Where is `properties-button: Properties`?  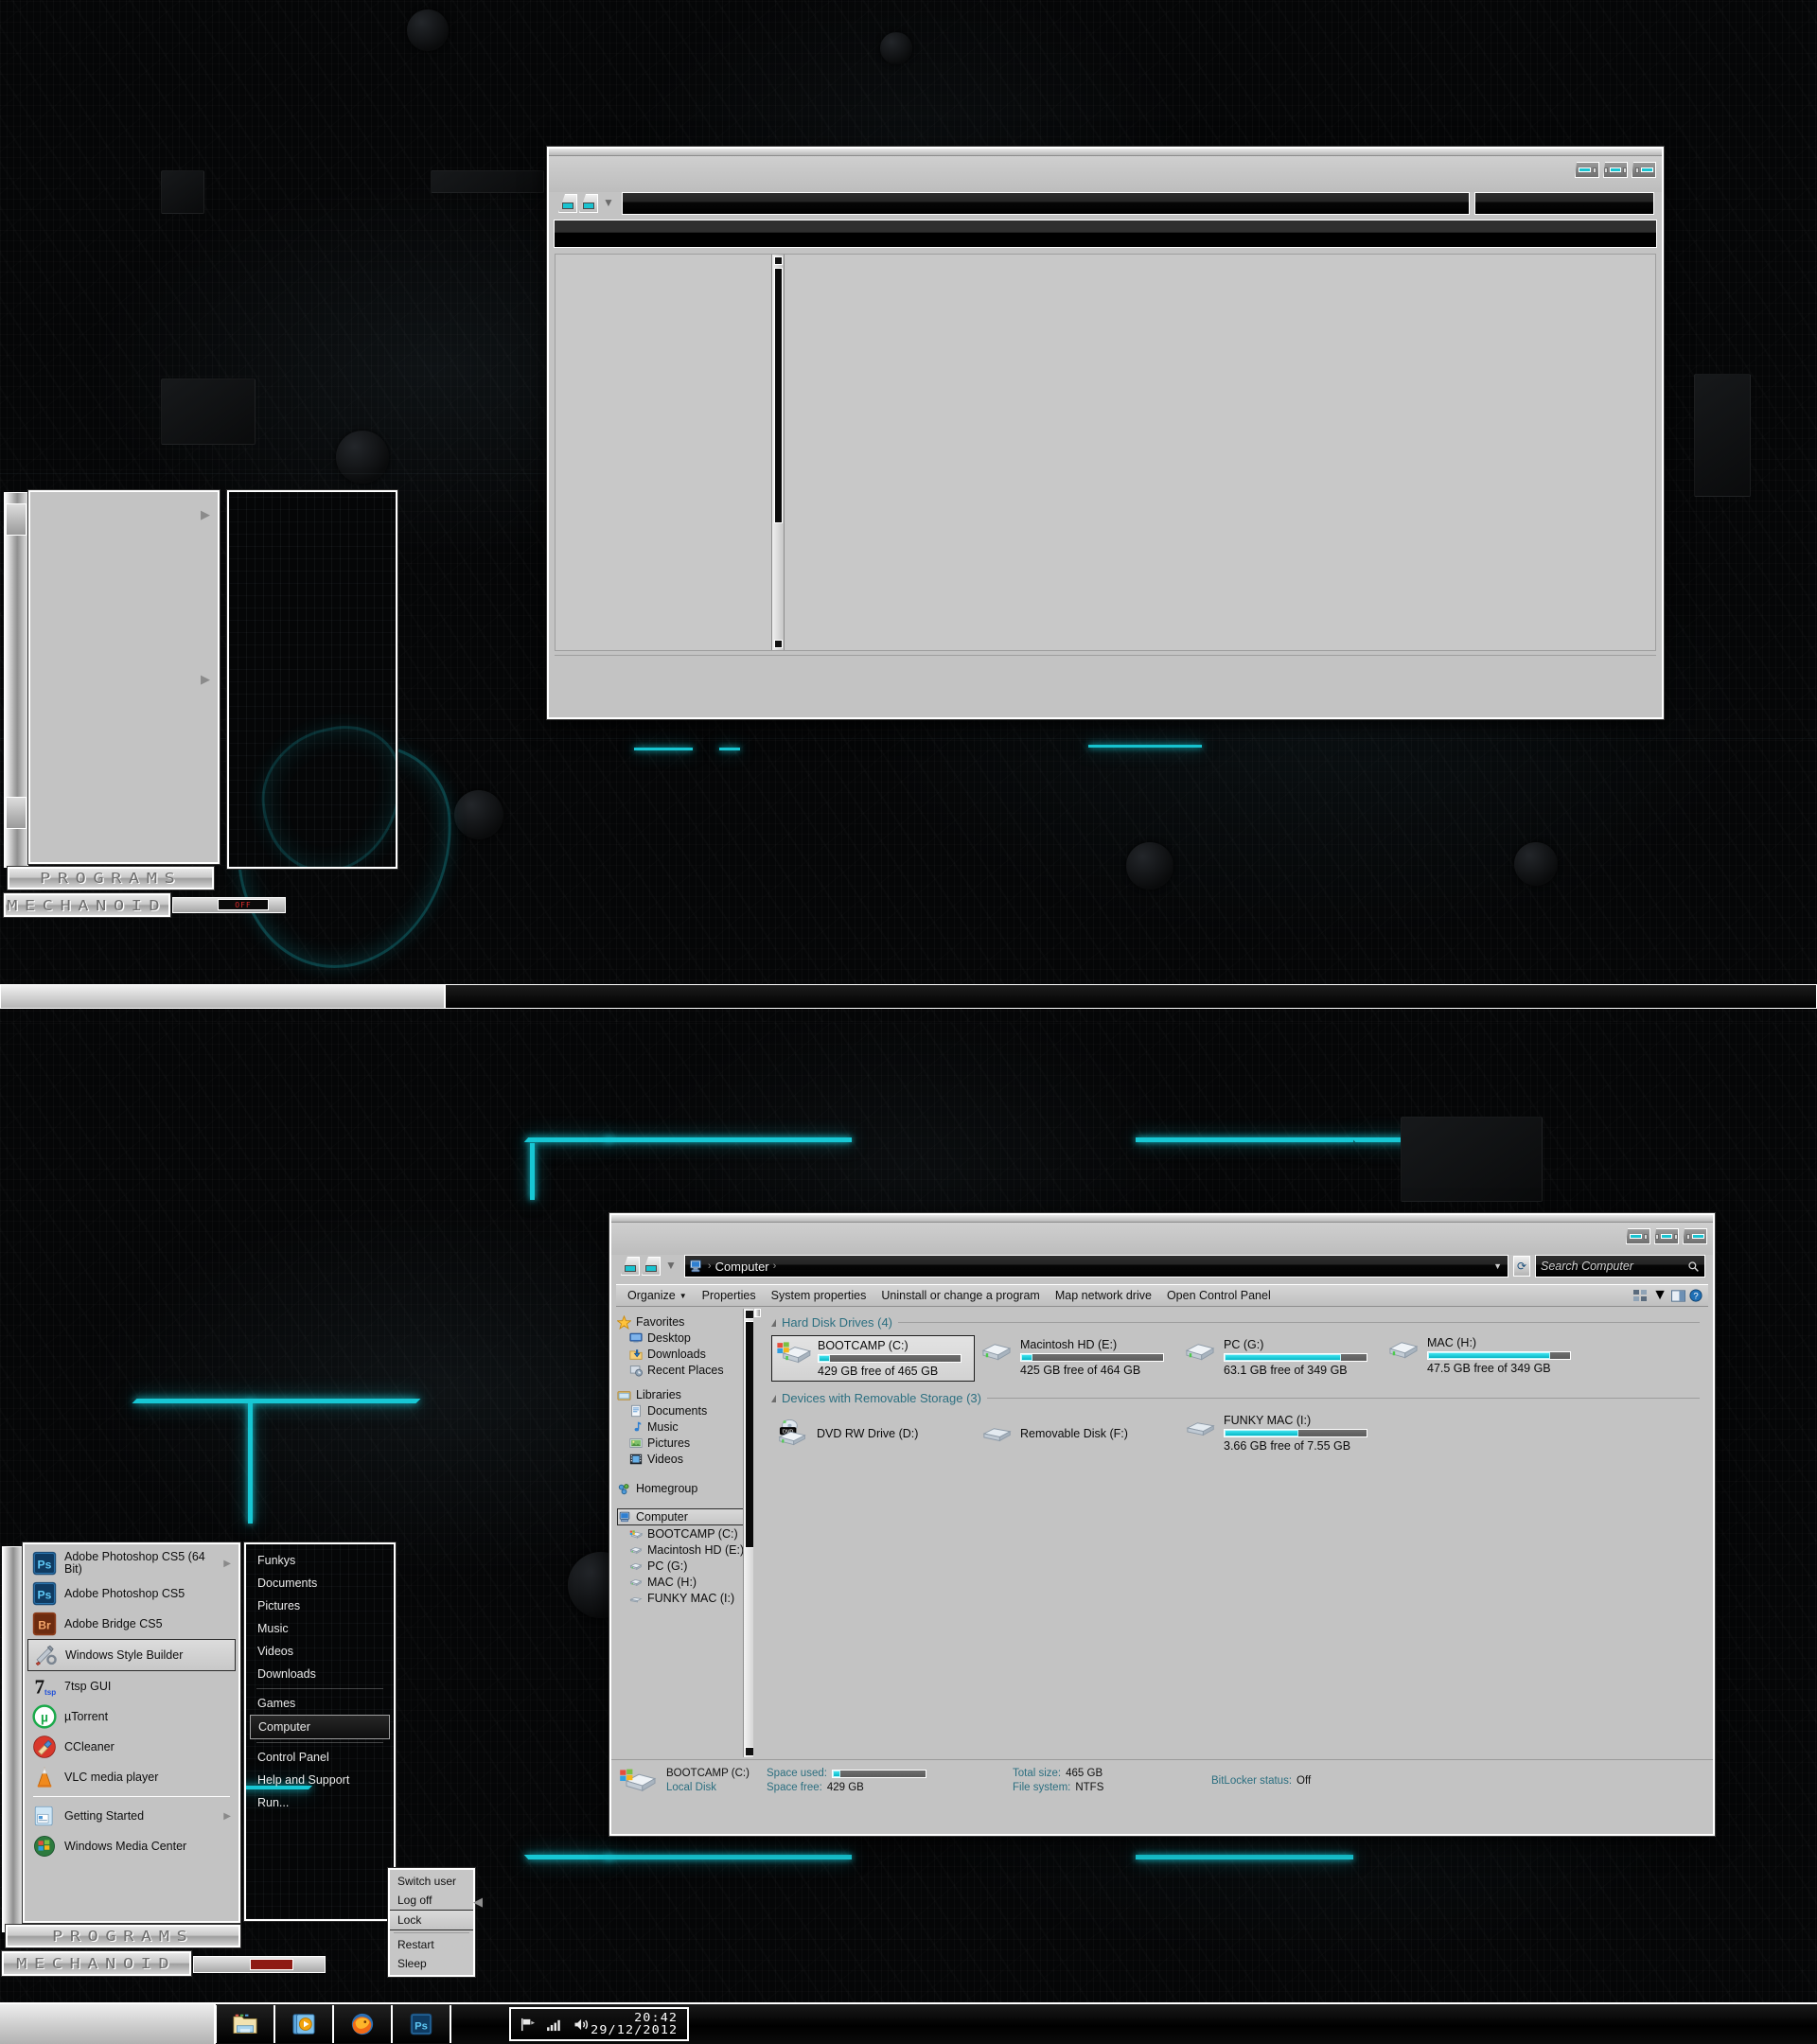 properties-button: Properties is located at coordinates (730, 1295).